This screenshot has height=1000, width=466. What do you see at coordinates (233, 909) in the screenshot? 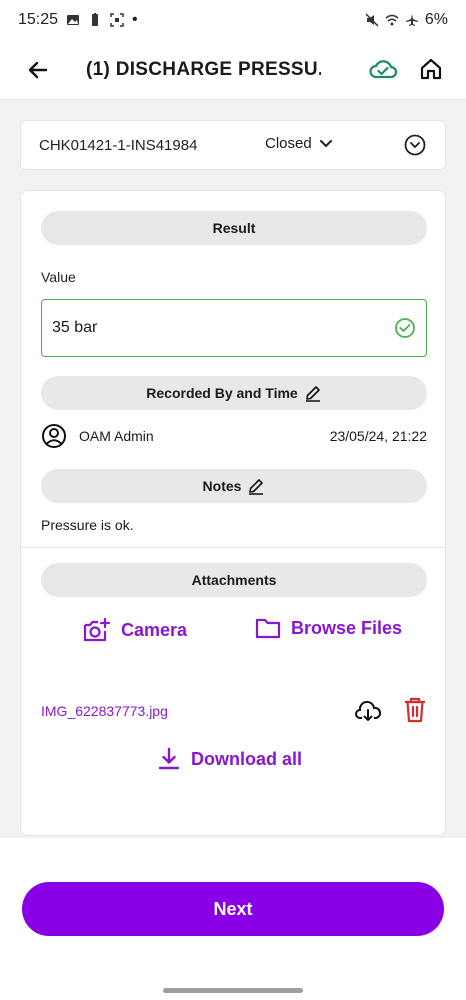
I see `next-button: Next` at bounding box center [233, 909].